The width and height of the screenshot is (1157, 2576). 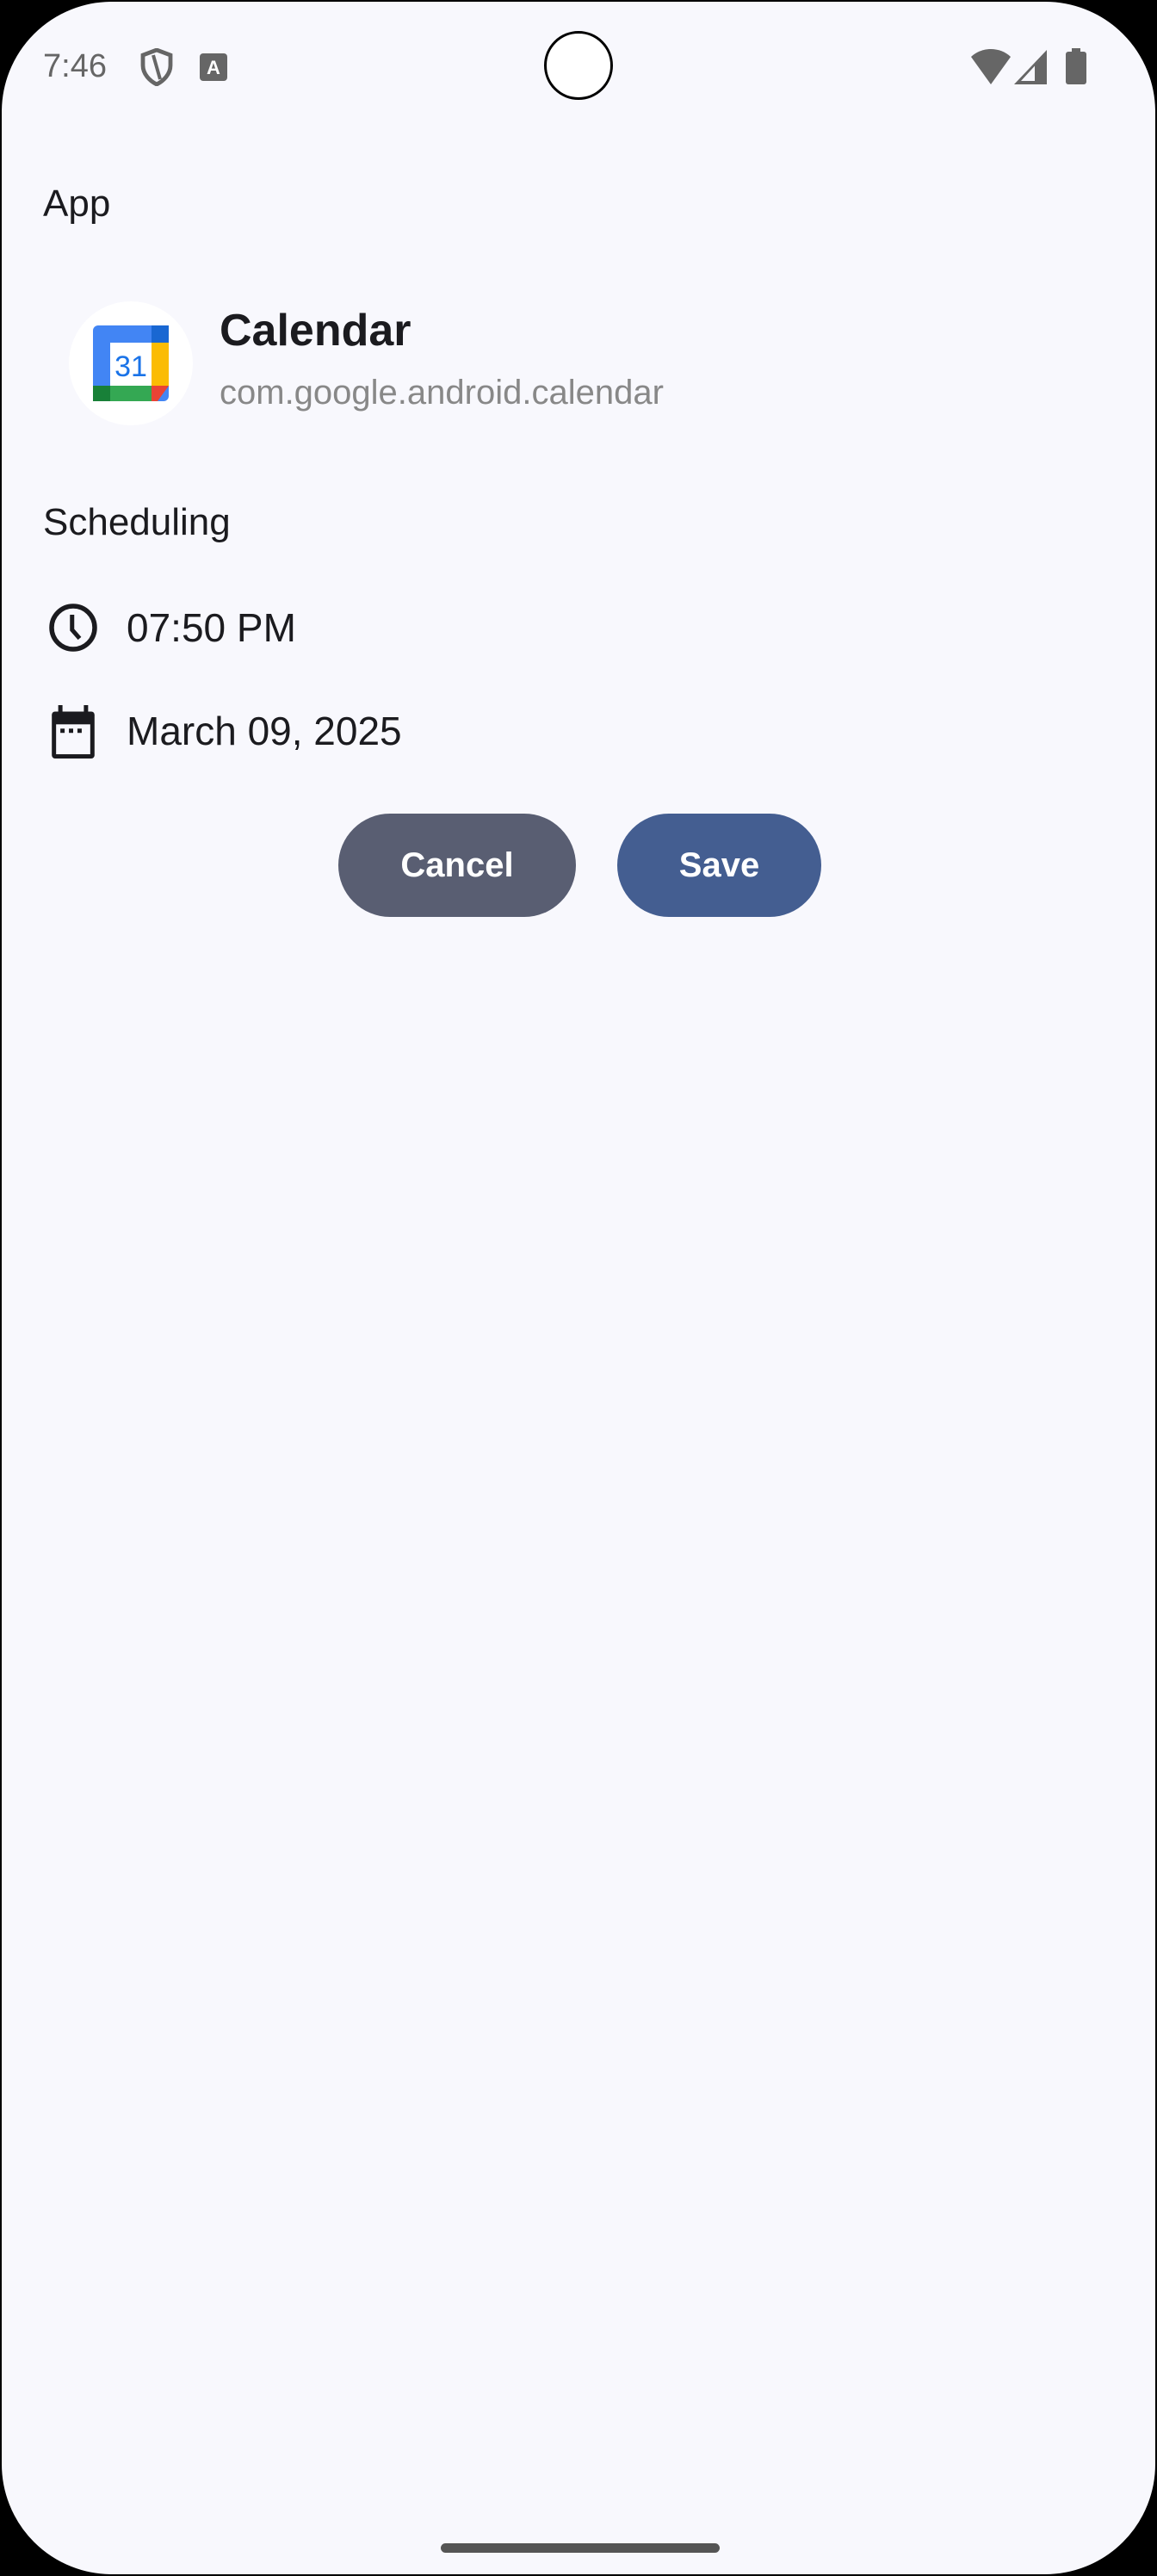 I want to click on battery-icon, so click(x=1076, y=66).